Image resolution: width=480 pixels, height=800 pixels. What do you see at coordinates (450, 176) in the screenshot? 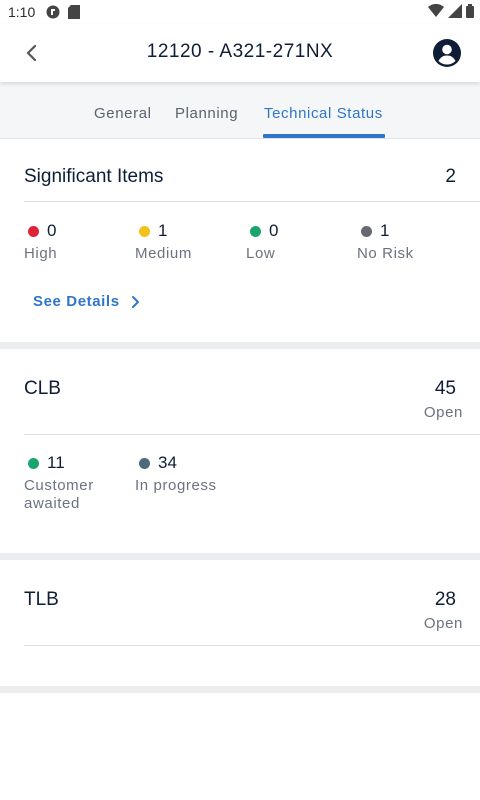
I see `significant-items-count: 2` at bounding box center [450, 176].